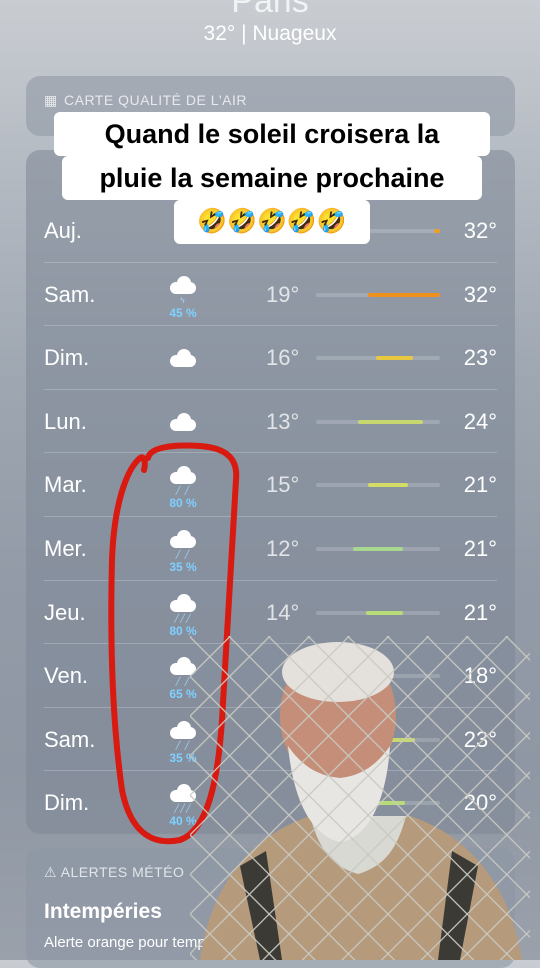  I want to click on current-condition: 32° | Nuageux, so click(270, 33).